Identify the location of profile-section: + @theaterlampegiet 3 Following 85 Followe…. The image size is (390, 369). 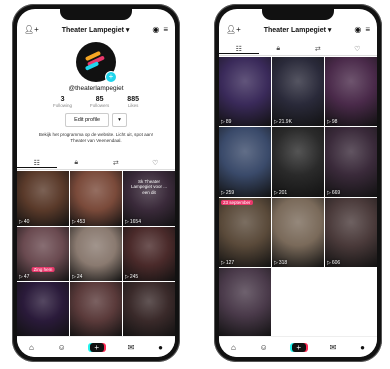
(96, 93).